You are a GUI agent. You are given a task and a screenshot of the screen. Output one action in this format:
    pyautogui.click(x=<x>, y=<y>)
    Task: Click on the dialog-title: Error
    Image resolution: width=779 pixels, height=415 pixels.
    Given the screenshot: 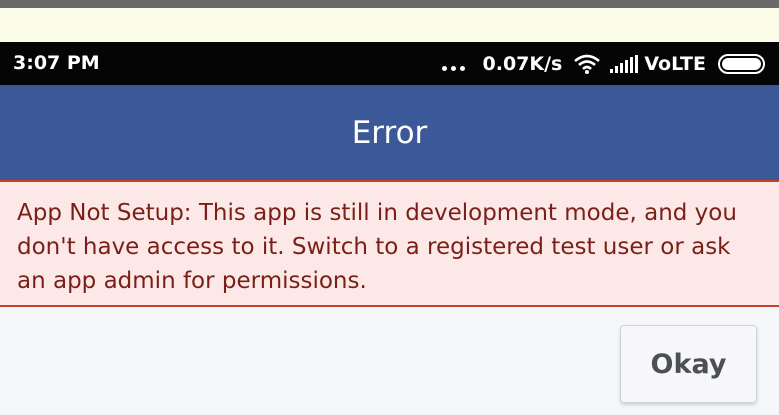 What is the action you would take?
    pyautogui.click(x=389, y=132)
    